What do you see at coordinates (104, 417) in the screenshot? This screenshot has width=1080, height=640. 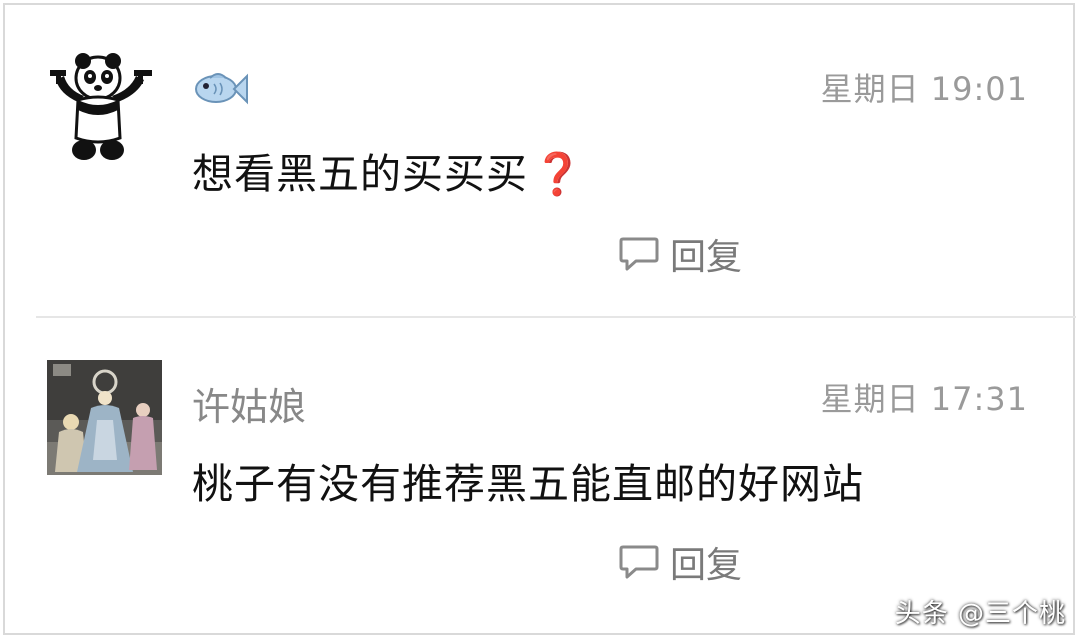 I see `avatar-figurines-icon` at bounding box center [104, 417].